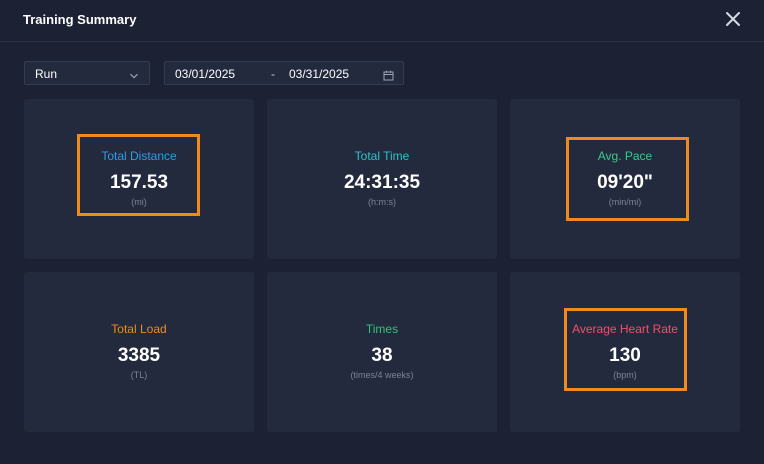 The image size is (764, 464). Describe the element at coordinates (625, 355) in the screenshot. I see `card-value: 130` at that location.